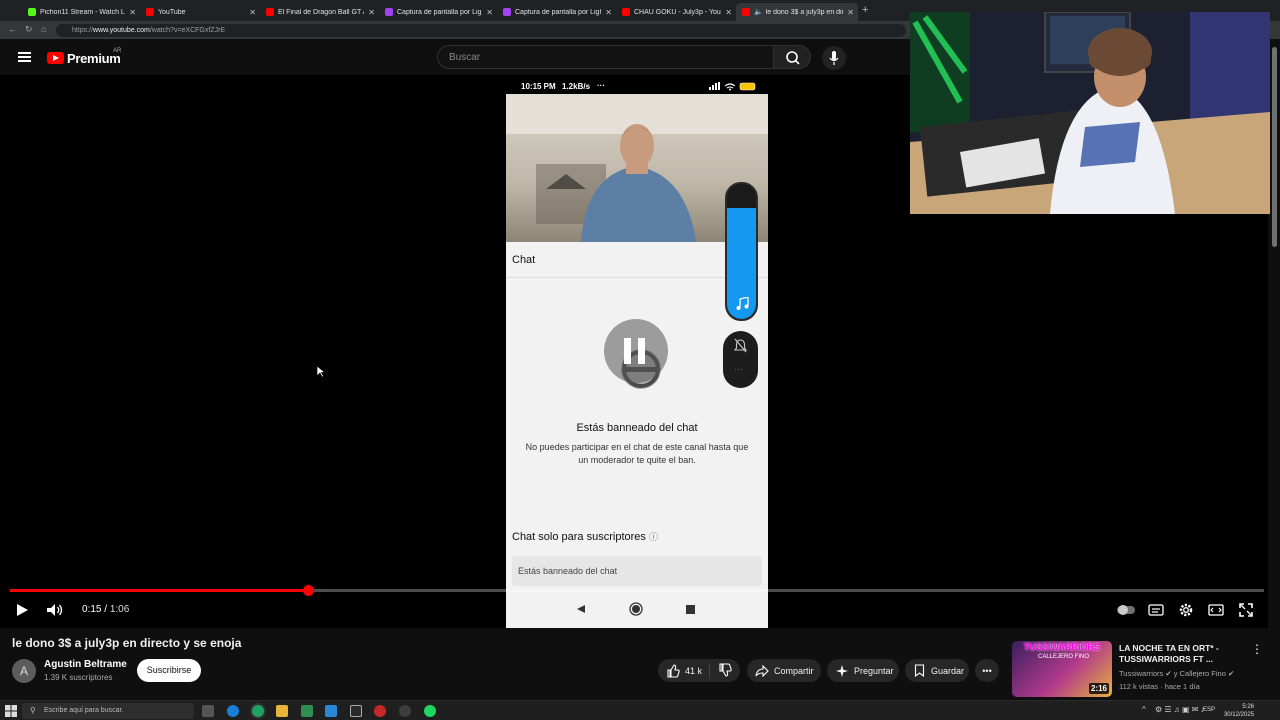 This screenshot has width=1280, height=720. I want to click on time-total: 1:06, so click(119, 609).